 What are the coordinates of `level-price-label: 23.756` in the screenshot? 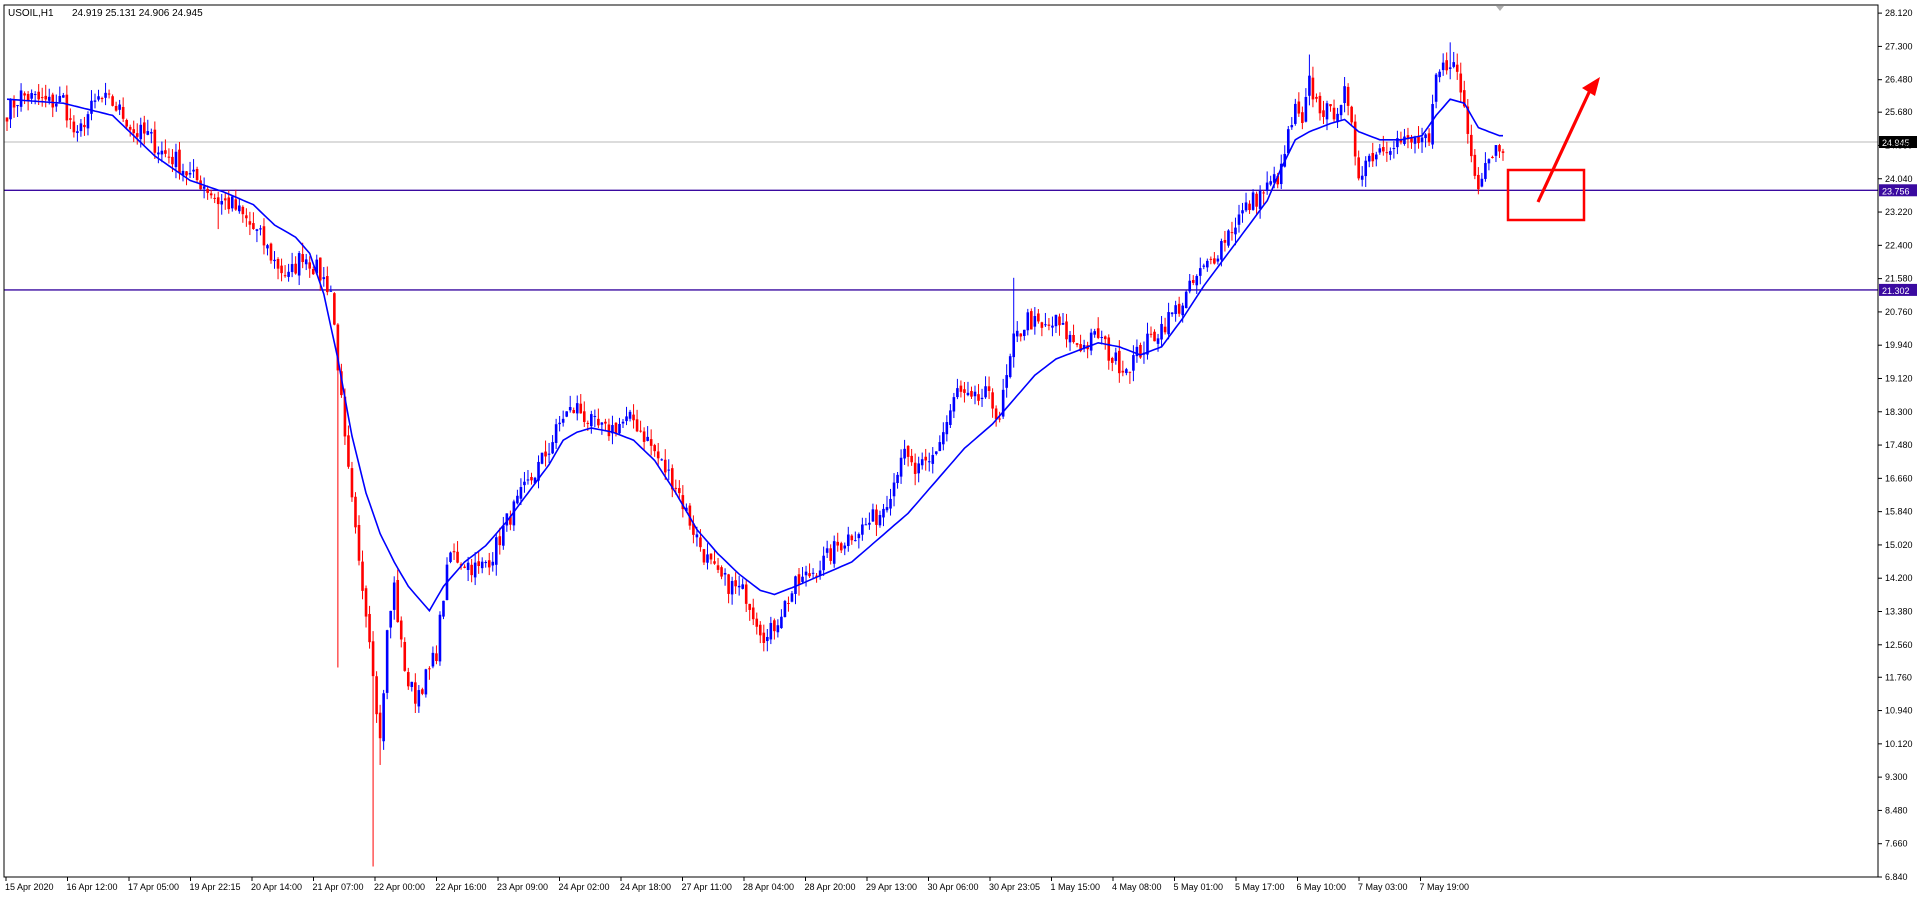 It's located at (1896, 191).